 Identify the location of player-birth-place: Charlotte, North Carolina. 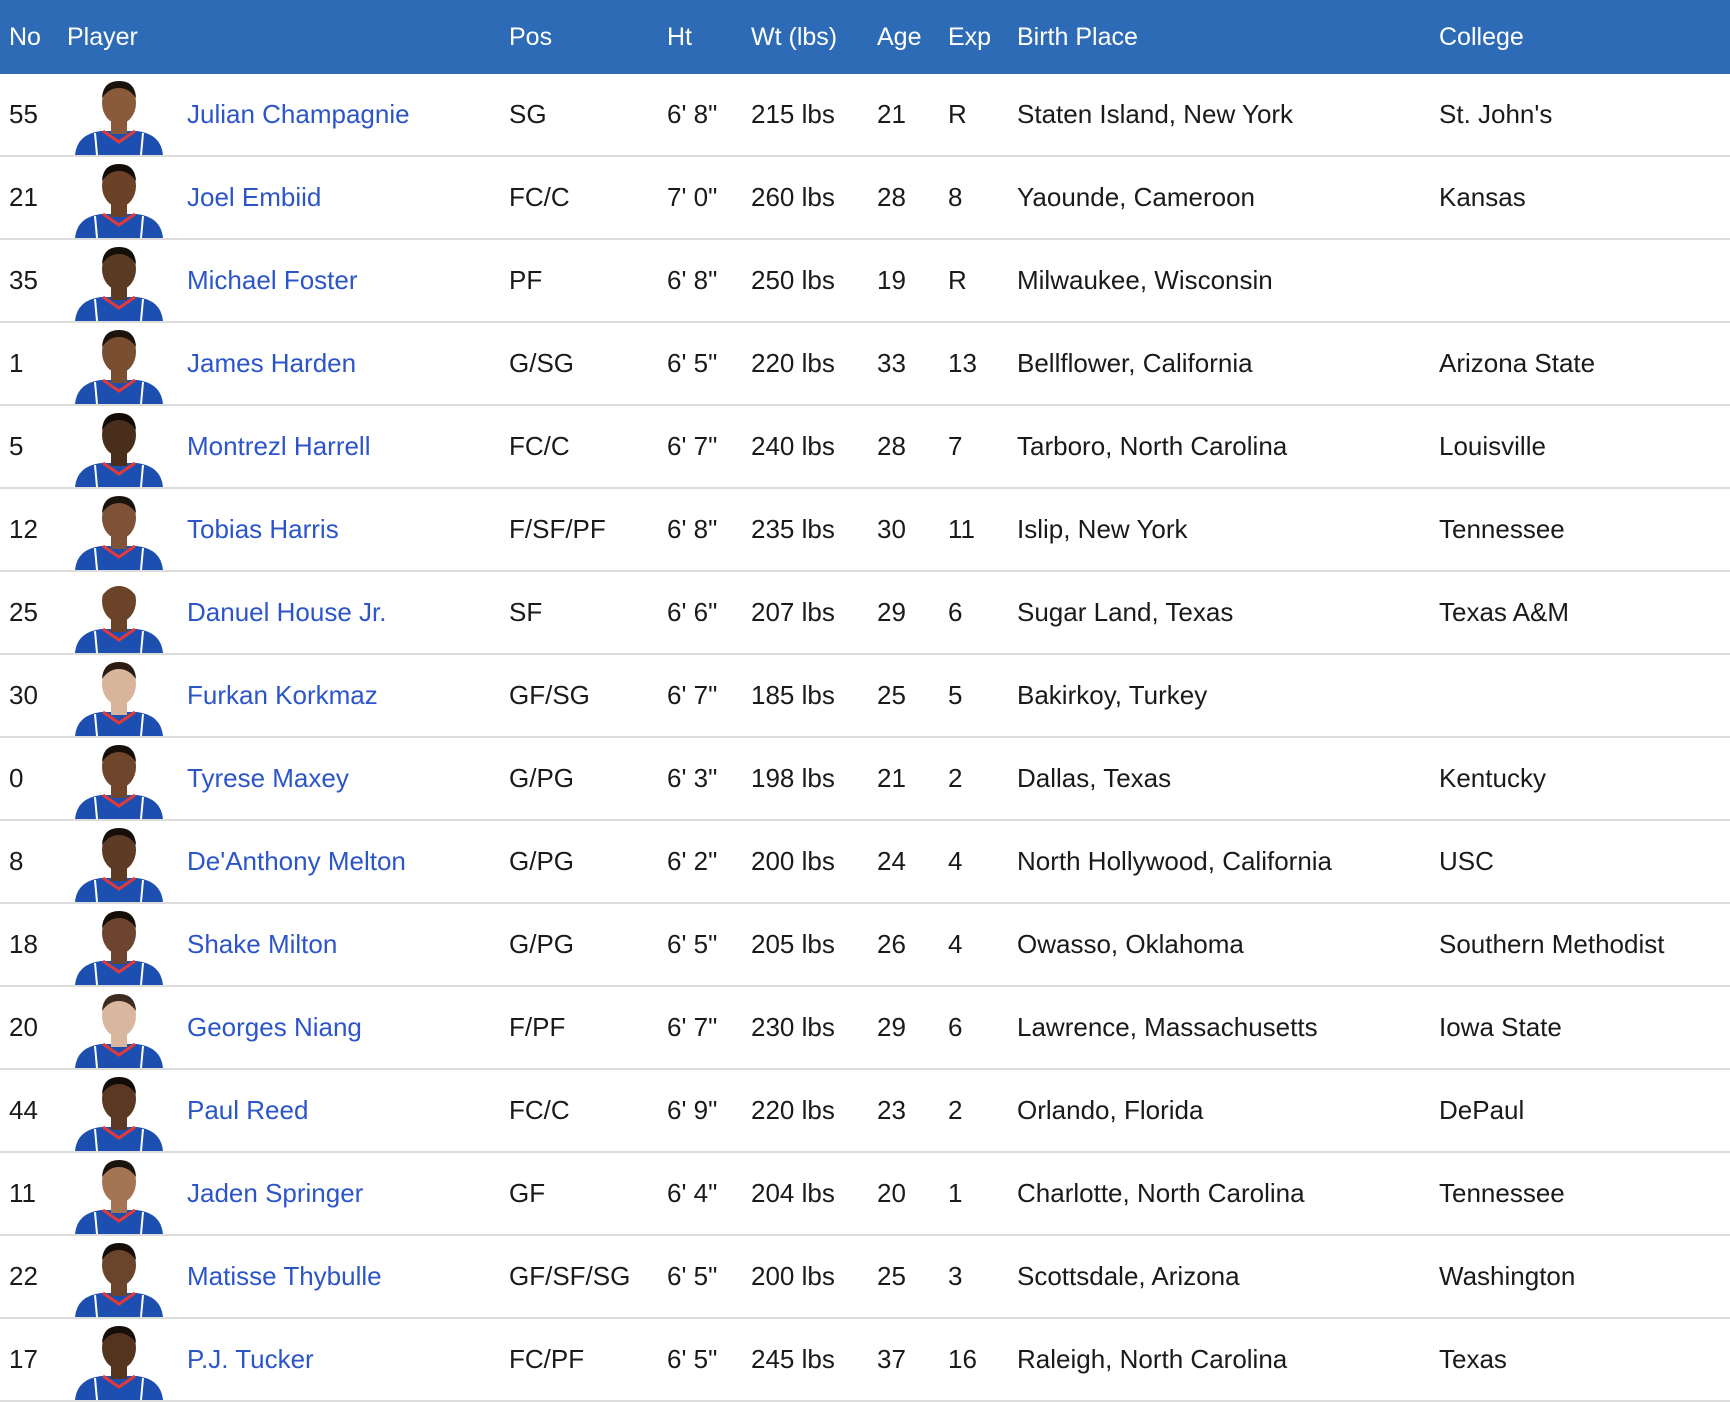
(1228, 1194).